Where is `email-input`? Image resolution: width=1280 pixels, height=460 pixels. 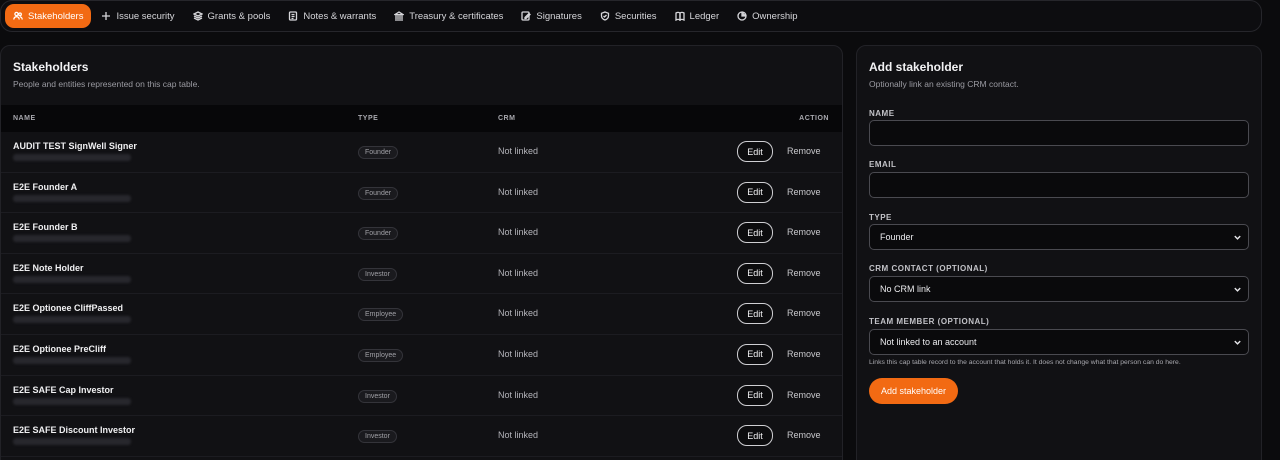 email-input is located at coordinates (1059, 185).